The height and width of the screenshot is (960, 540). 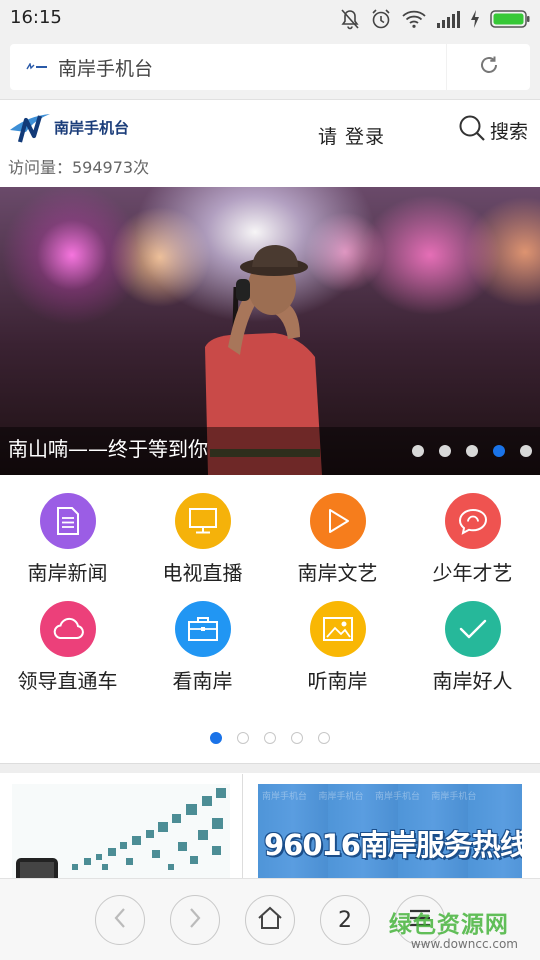 I want to click on grid-label: 南岸文艺, so click(x=337, y=573).